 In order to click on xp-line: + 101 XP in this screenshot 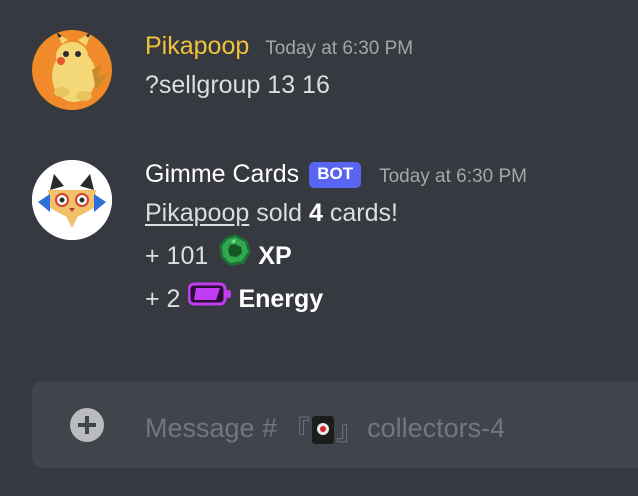, I will do `click(386, 257)`.